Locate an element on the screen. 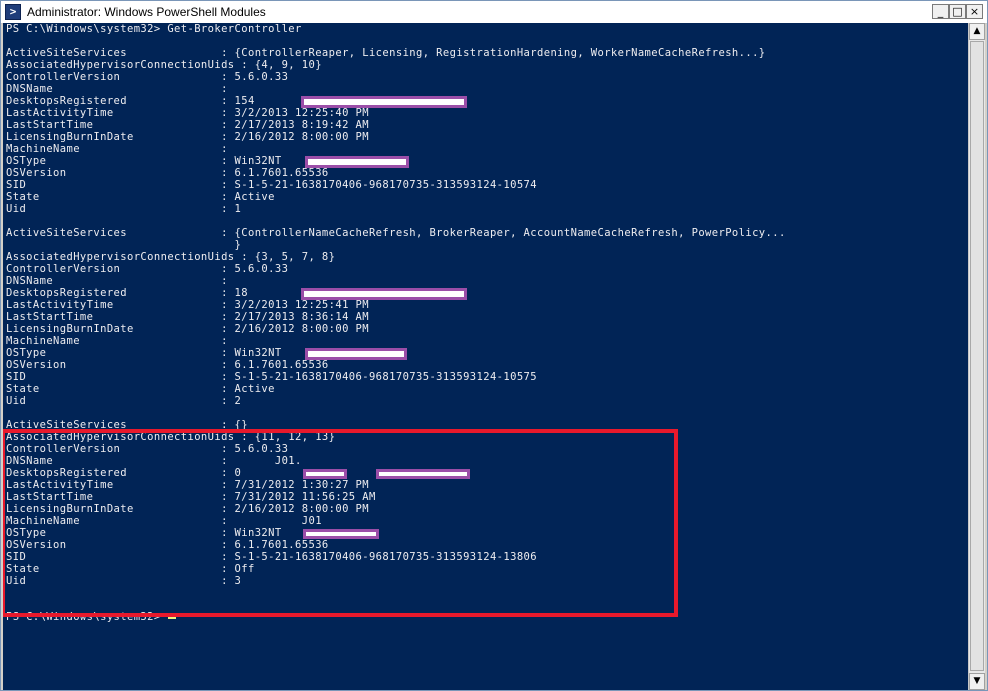 The width and height of the screenshot is (988, 691). console-line: LastActivityTime : 3/2/2013 12:25:40 PM is located at coordinates (187, 113).